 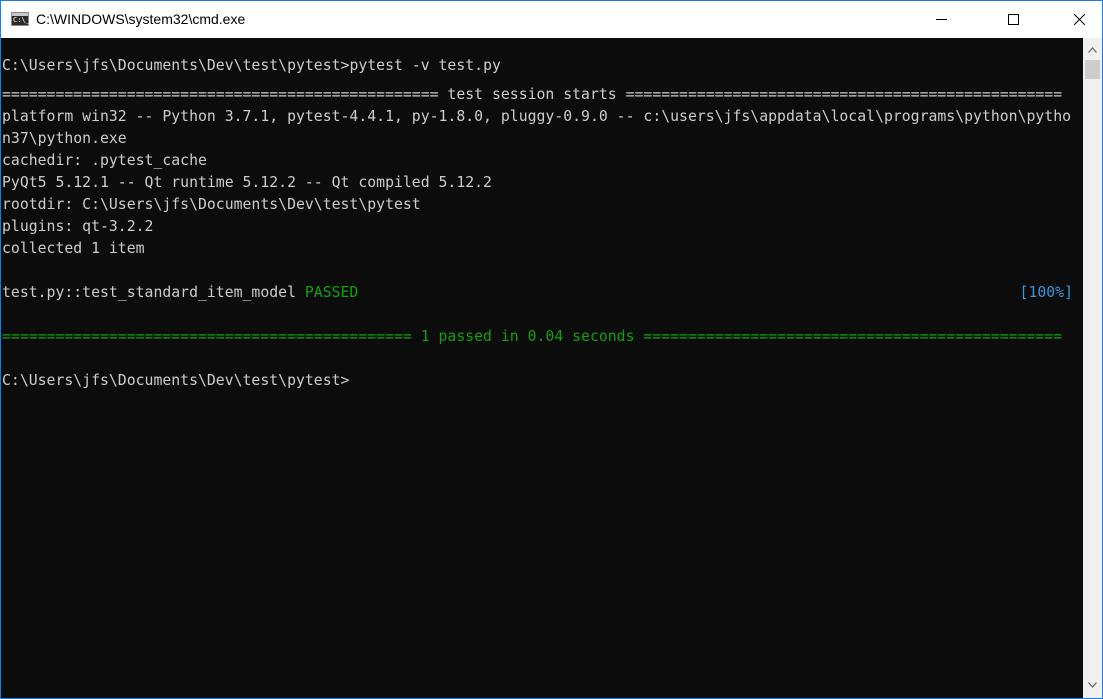 I want to click on maximize-icon, so click(x=1013, y=19).